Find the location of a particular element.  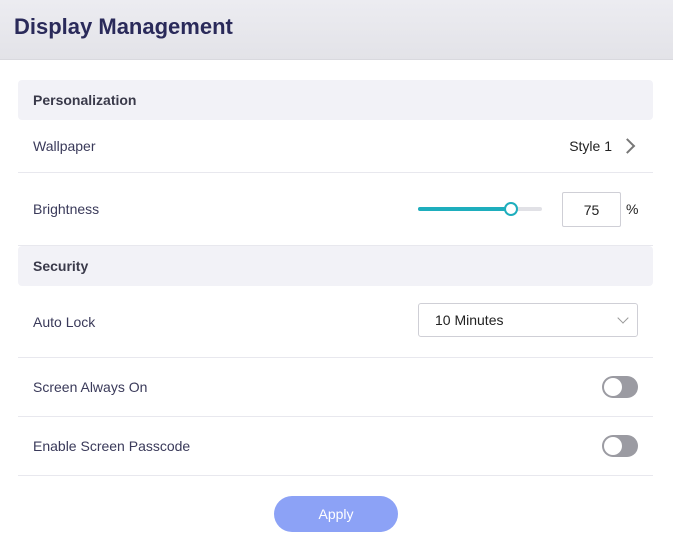

wallpaper-row: Wallpaper Style 1 is located at coordinates (335, 146).